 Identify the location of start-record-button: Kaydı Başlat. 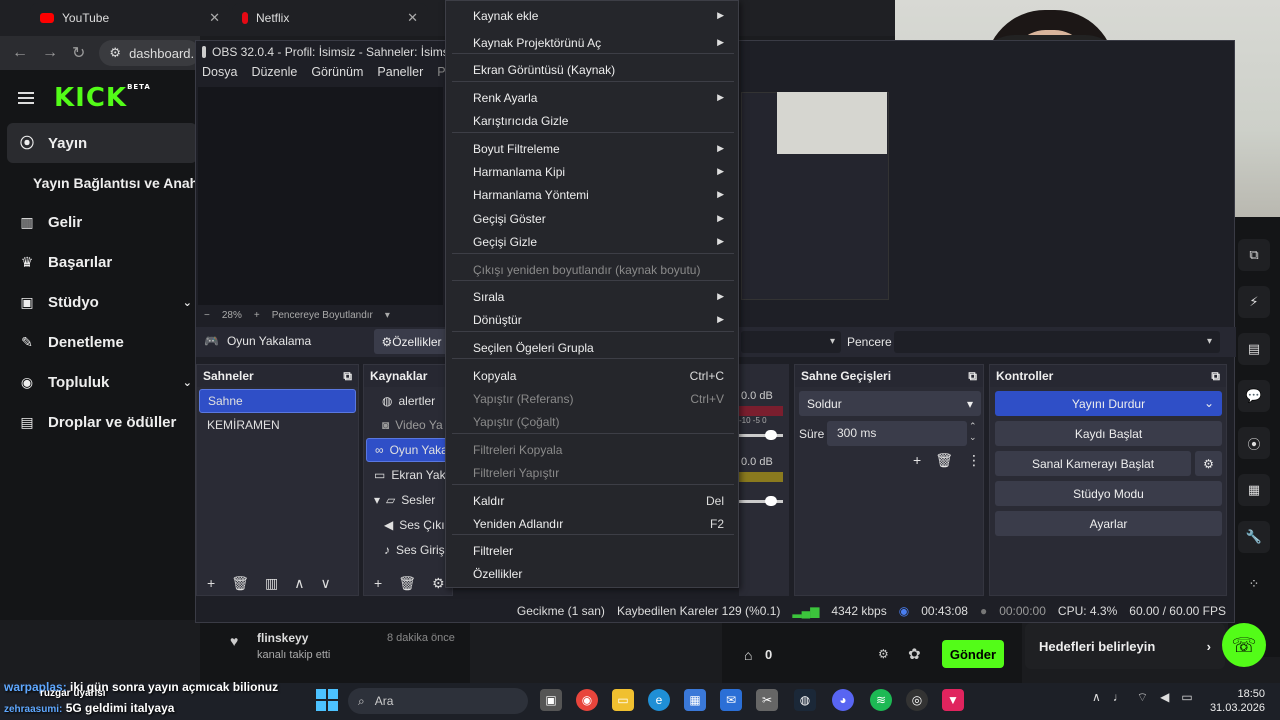
(1108, 433).